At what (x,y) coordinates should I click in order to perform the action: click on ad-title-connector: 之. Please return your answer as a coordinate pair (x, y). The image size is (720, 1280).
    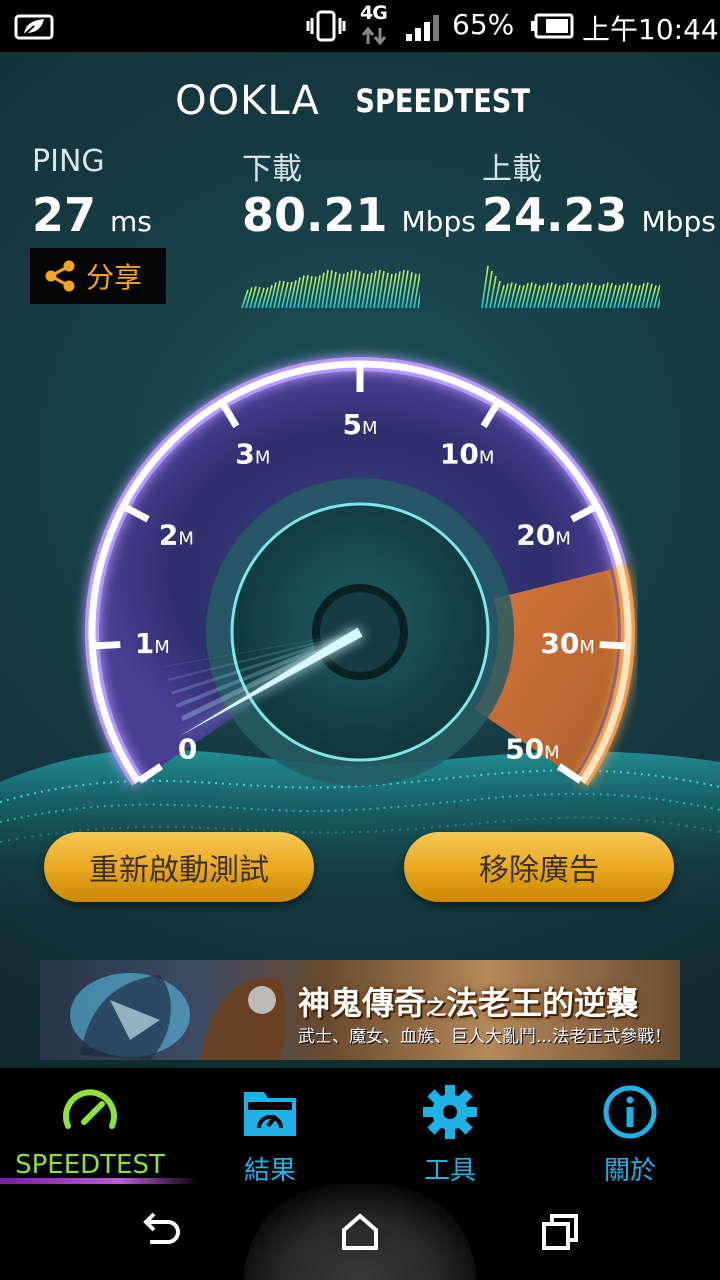
    Looking at the image, I should click on (436, 1007).